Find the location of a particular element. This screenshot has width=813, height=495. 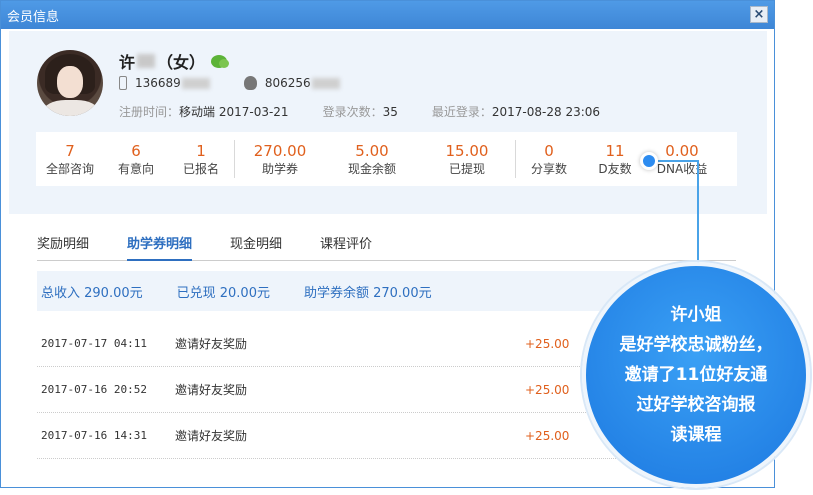

stat-cash-balance: 5.00 现金余额 is located at coordinates (371, 159).